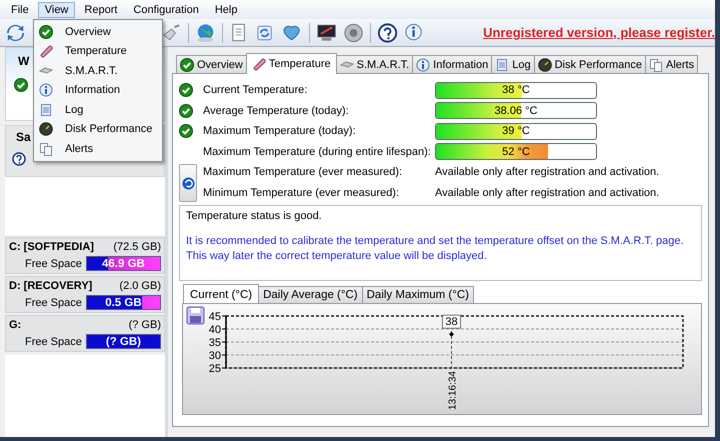 This screenshot has height=441, width=720. What do you see at coordinates (92, 90) in the screenshot?
I see `menu-item: Information` at bounding box center [92, 90].